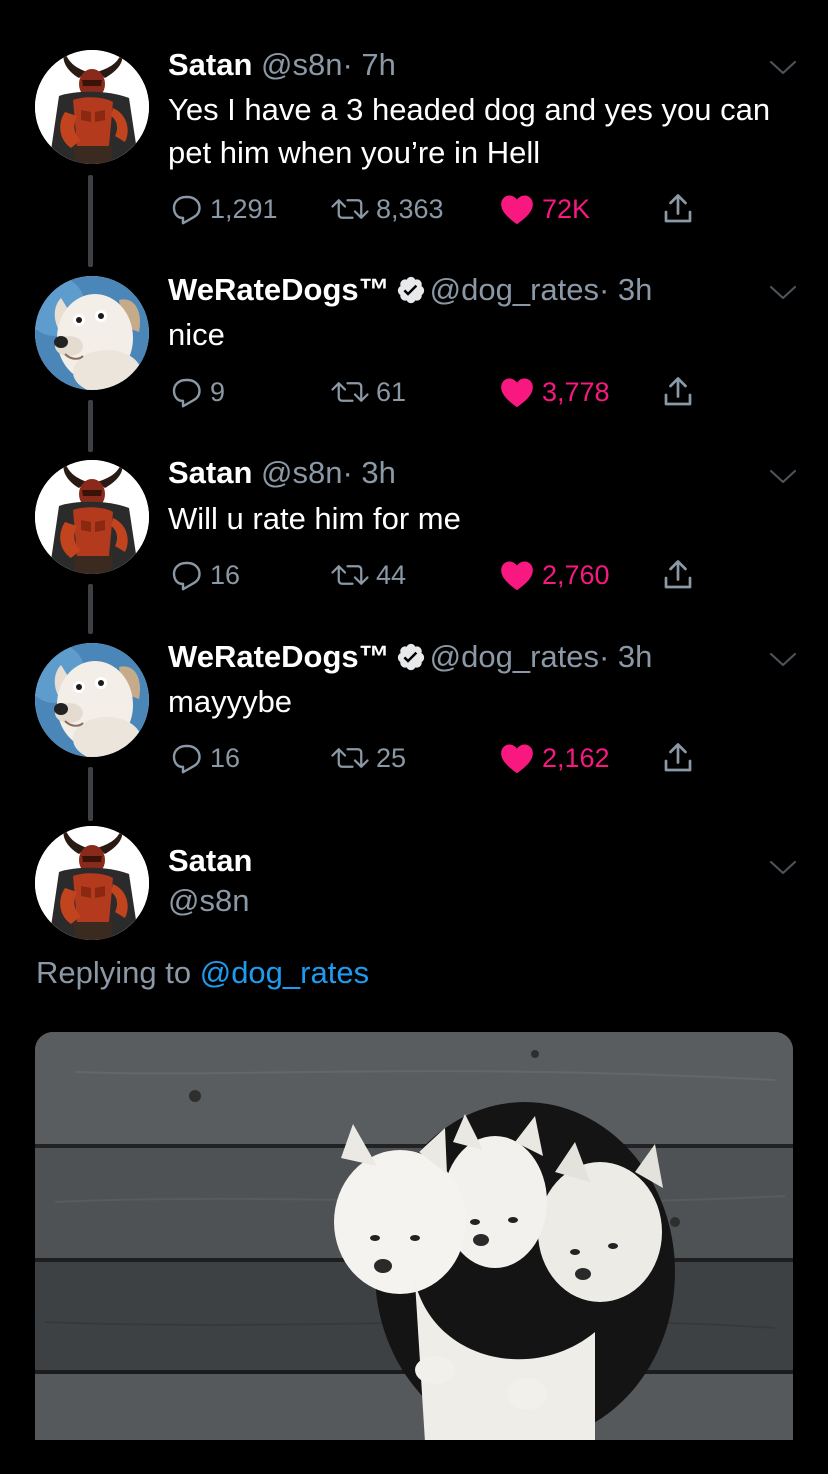 The image size is (828, 1474). I want to click on like-count: 2,162, so click(576, 757).